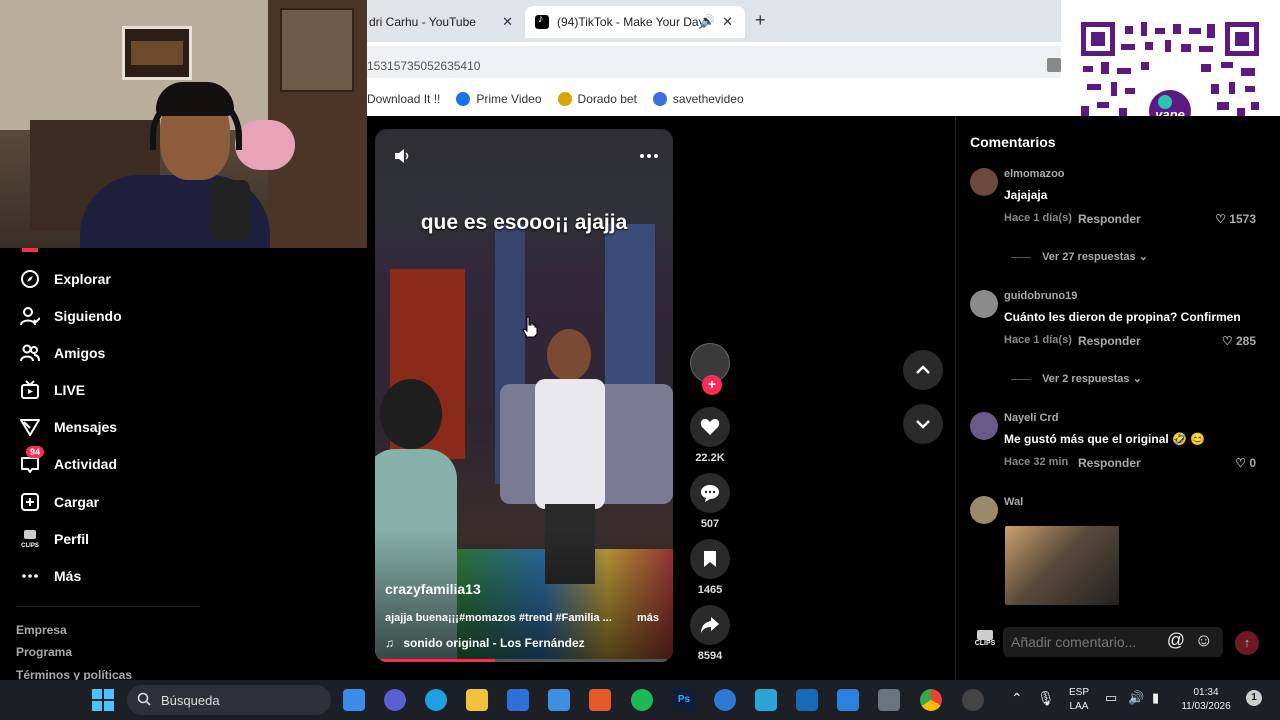 This screenshot has height=720, width=1280. I want to click on like-button: 22.2K, so click(710, 435).